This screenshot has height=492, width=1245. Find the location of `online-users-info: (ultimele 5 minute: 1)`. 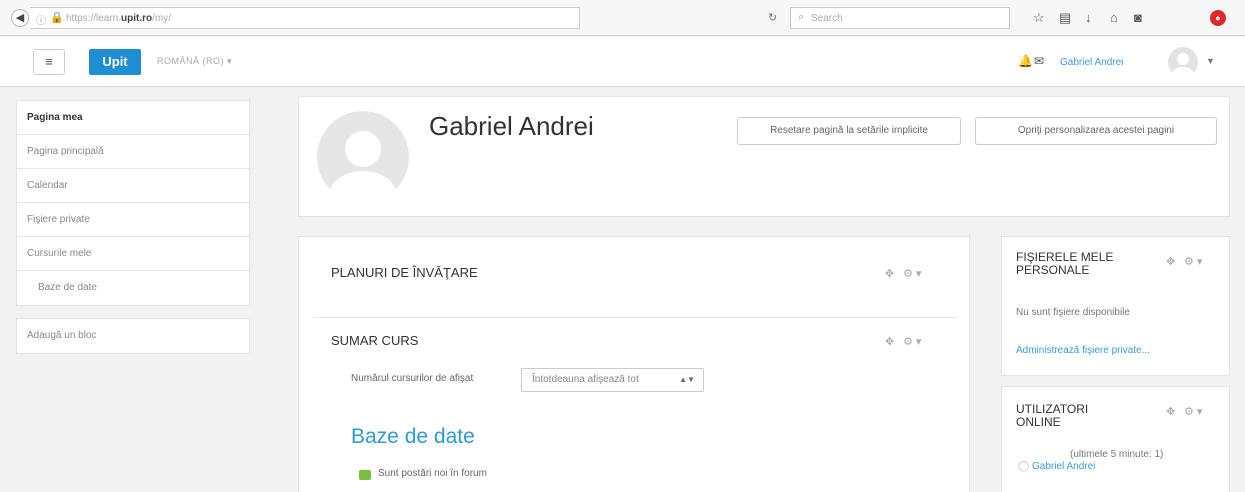

online-users-info: (ultimele 5 minute: 1) is located at coordinates (1117, 454).